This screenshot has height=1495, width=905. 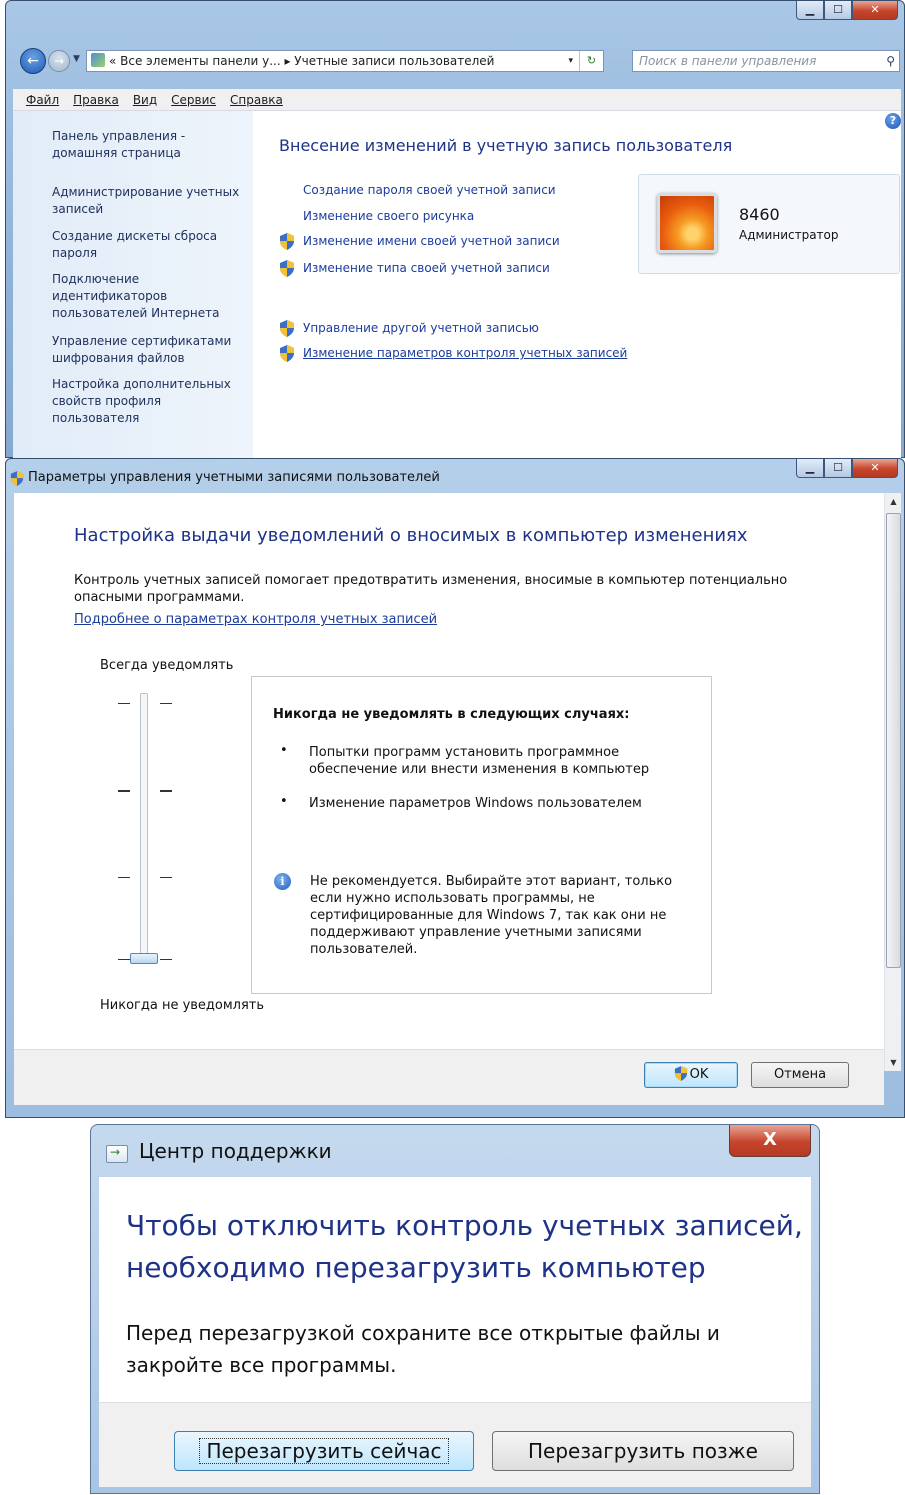 What do you see at coordinates (167, 665) in the screenshot?
I see `slider-top-label: Всегда уведомлять` at bounding box center [167, 665].